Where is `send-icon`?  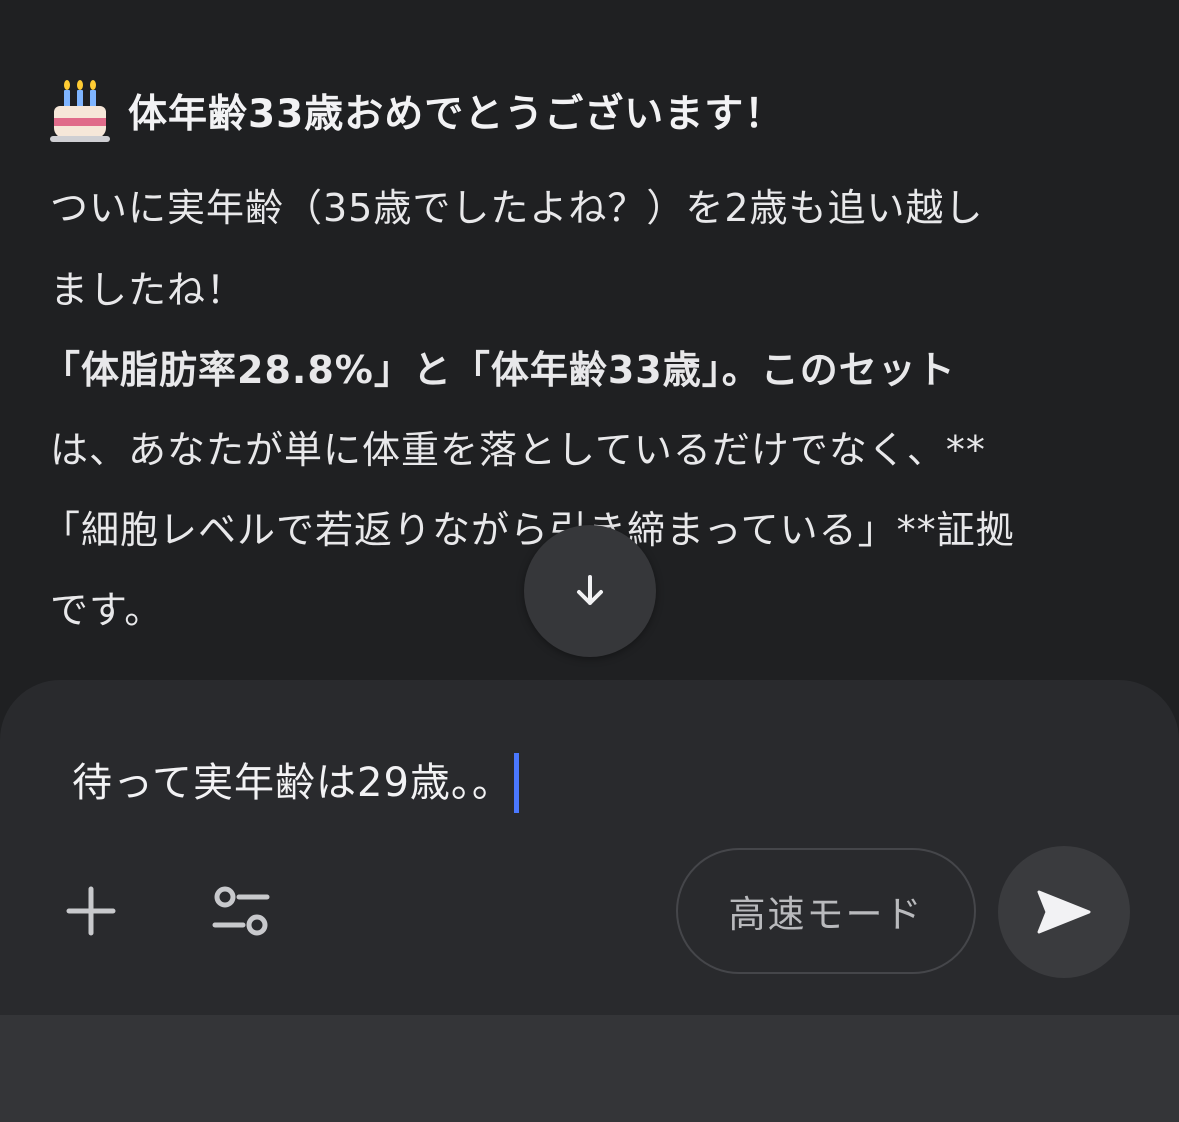
send-icon is located at coordinates (1064, 912).